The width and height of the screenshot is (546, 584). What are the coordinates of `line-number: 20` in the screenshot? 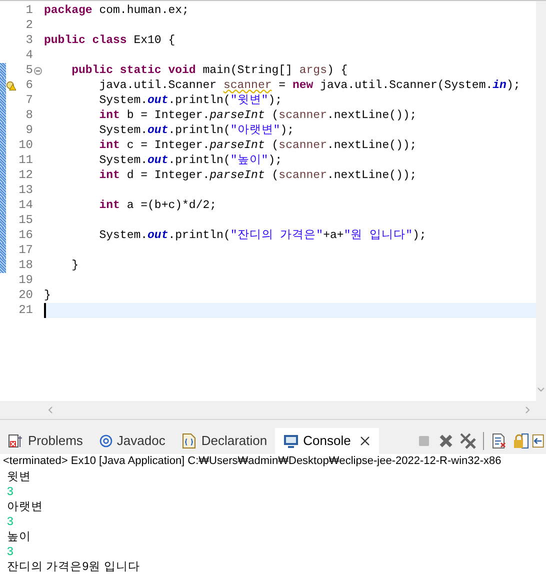 It's located at (25, 295).